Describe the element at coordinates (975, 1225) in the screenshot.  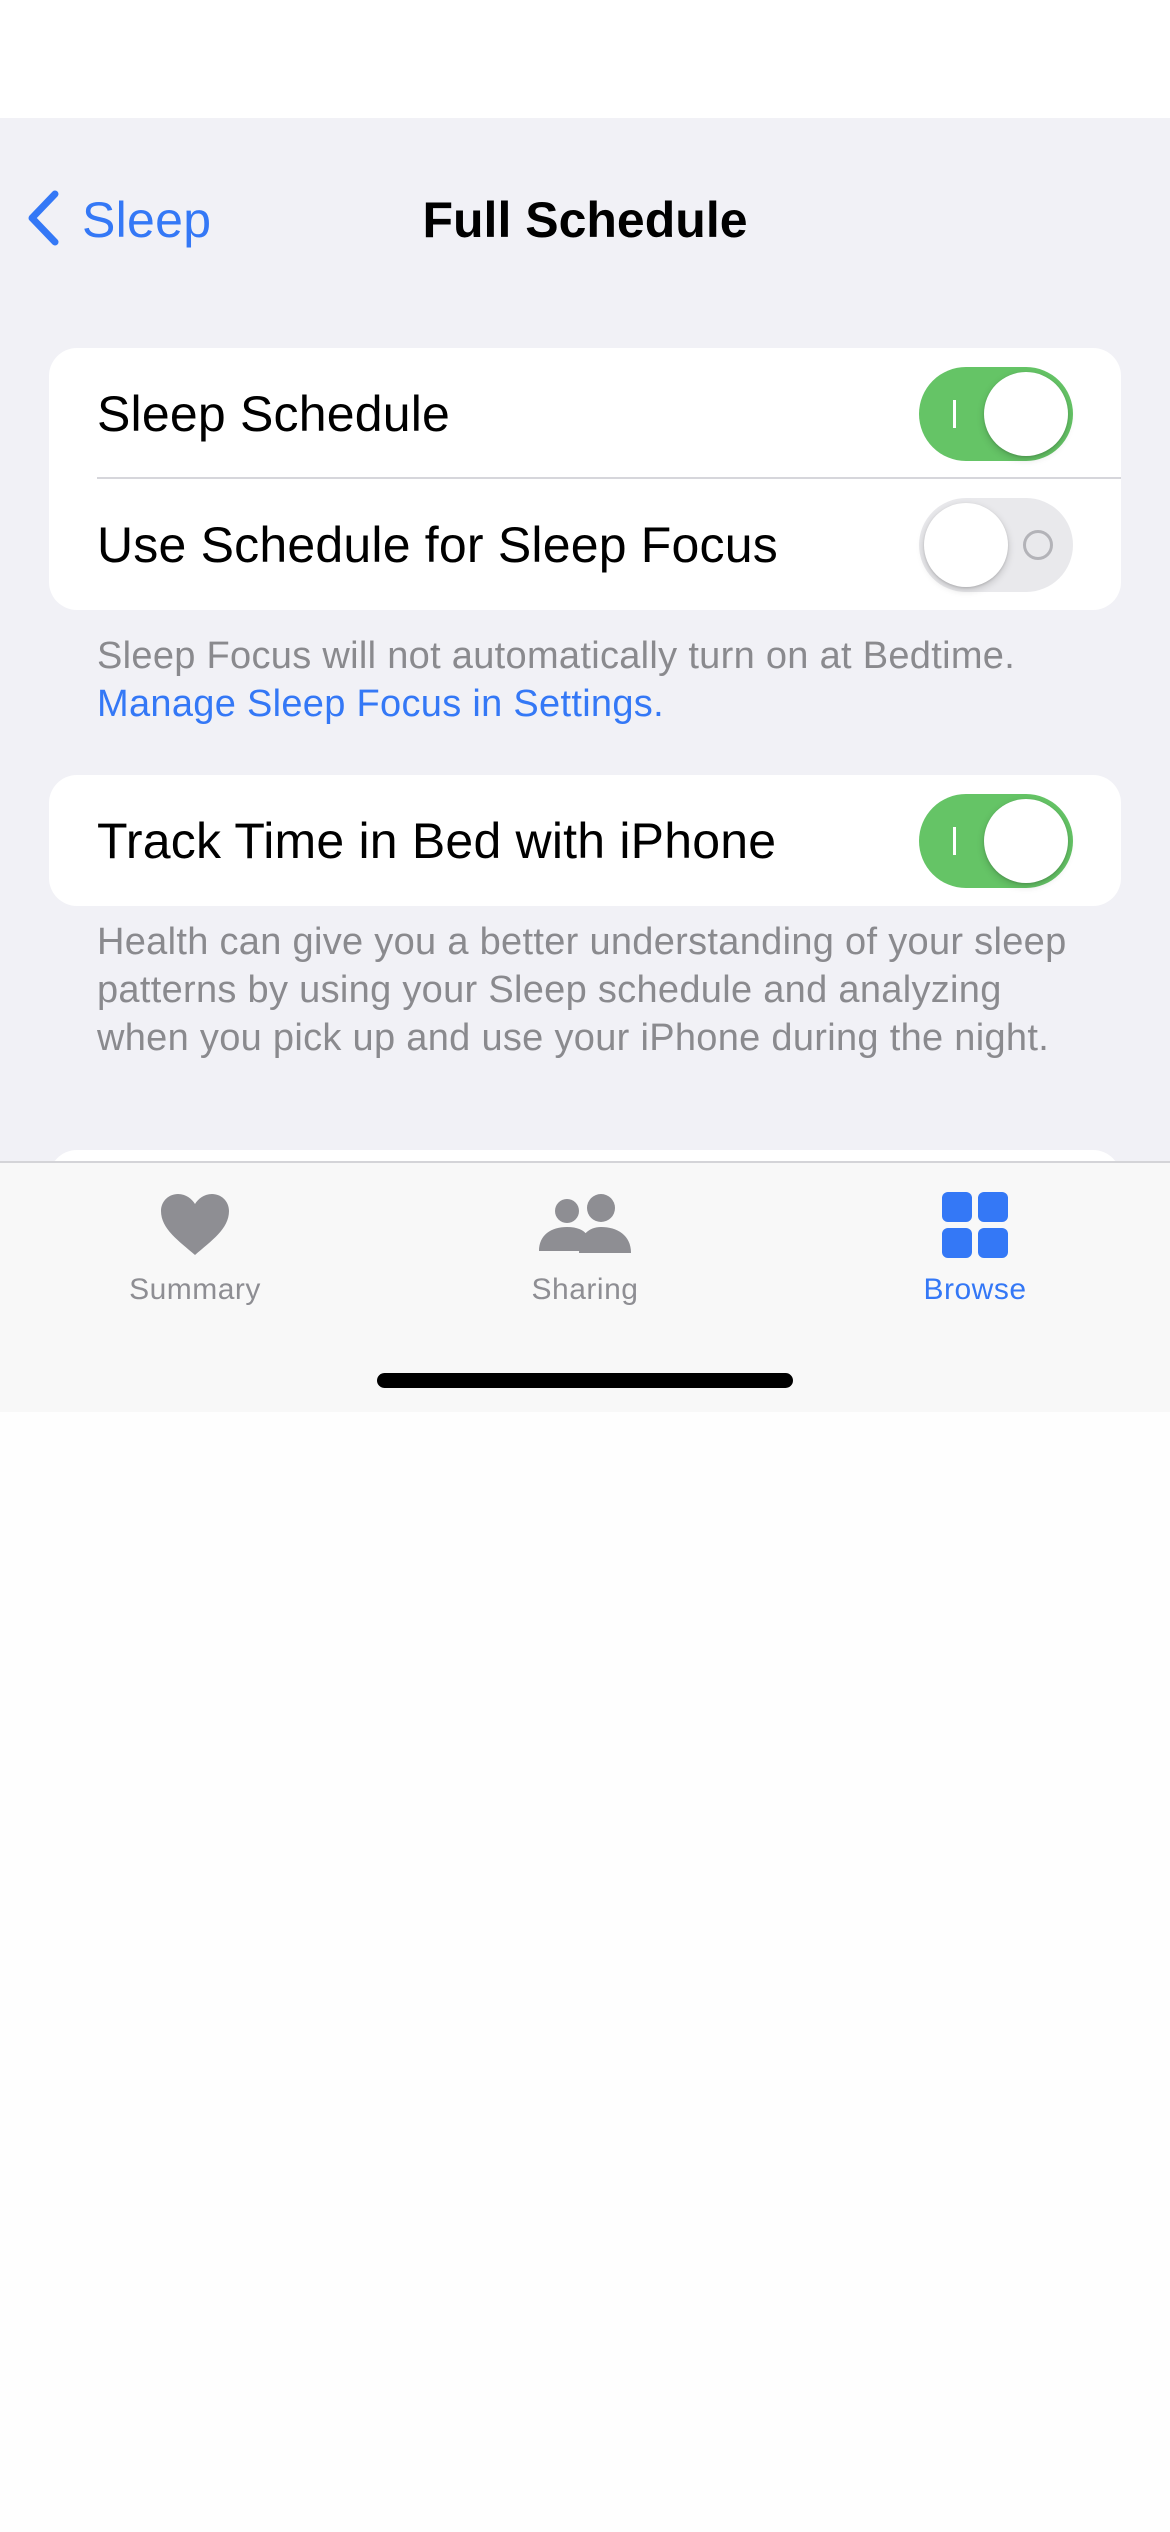
I see `grid-icon` at that location.